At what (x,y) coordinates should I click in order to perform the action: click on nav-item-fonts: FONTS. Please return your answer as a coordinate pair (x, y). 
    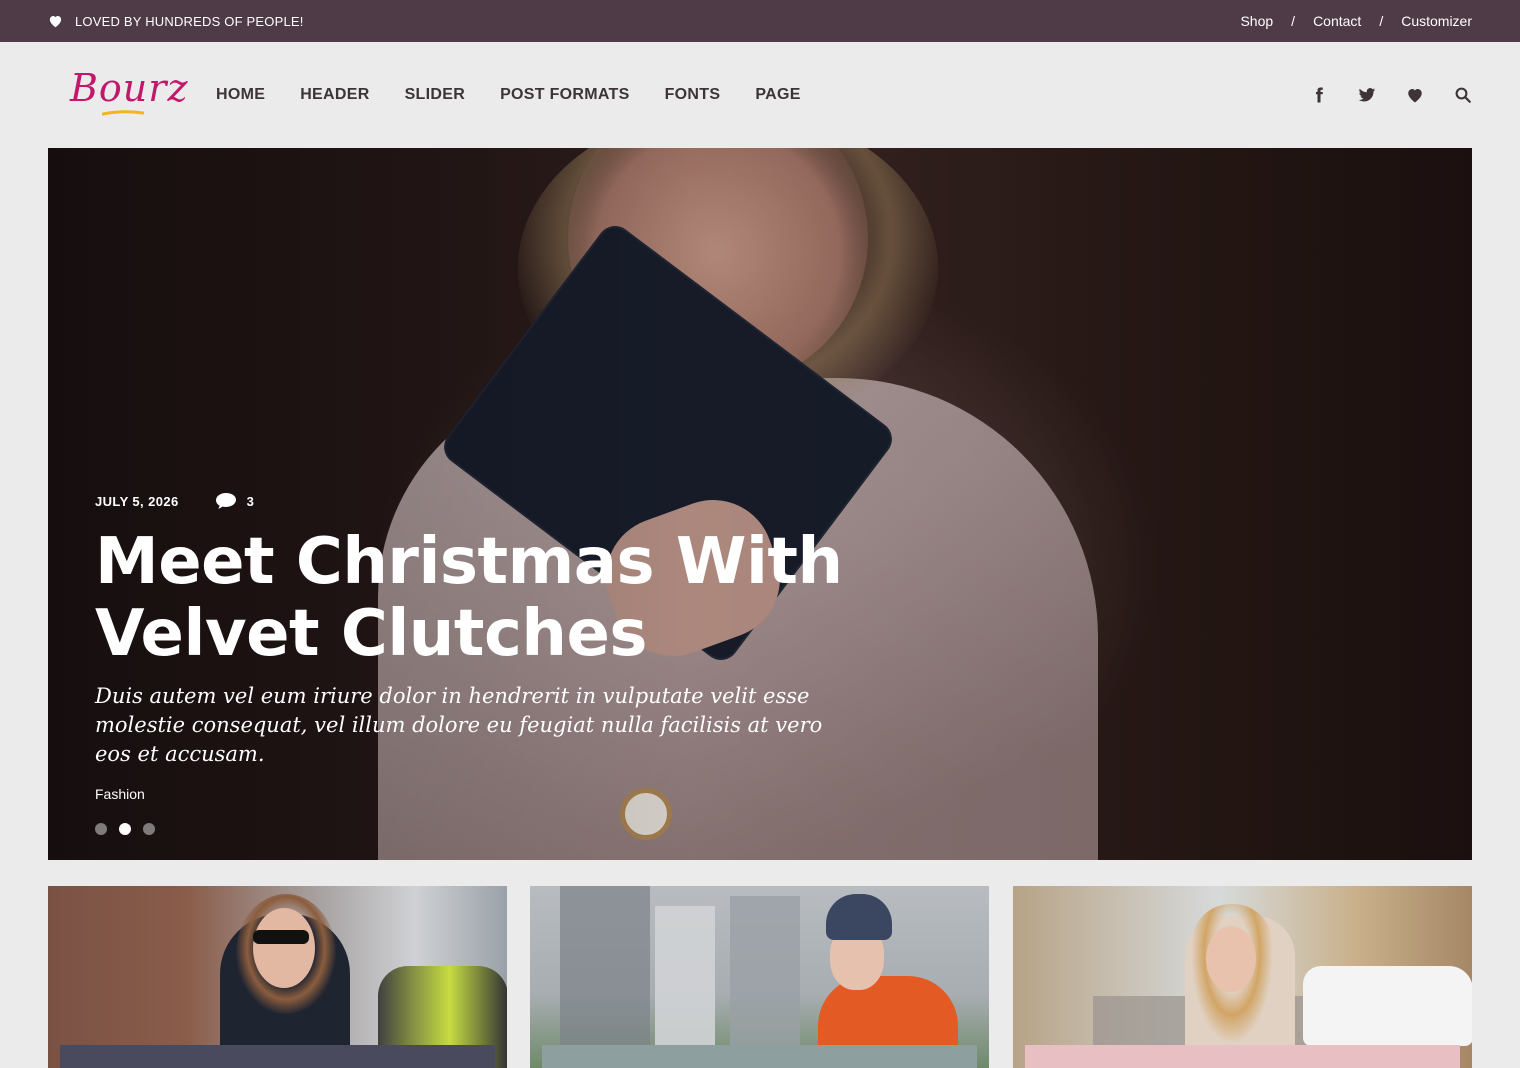
    Looking at the image, I should click on (693, 95).